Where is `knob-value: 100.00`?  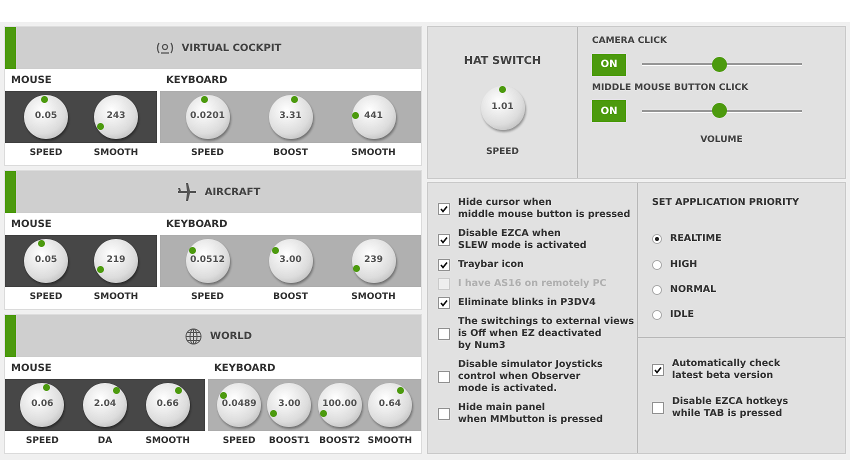 knob-value: 100.00 is located at coordinates (339, 405).